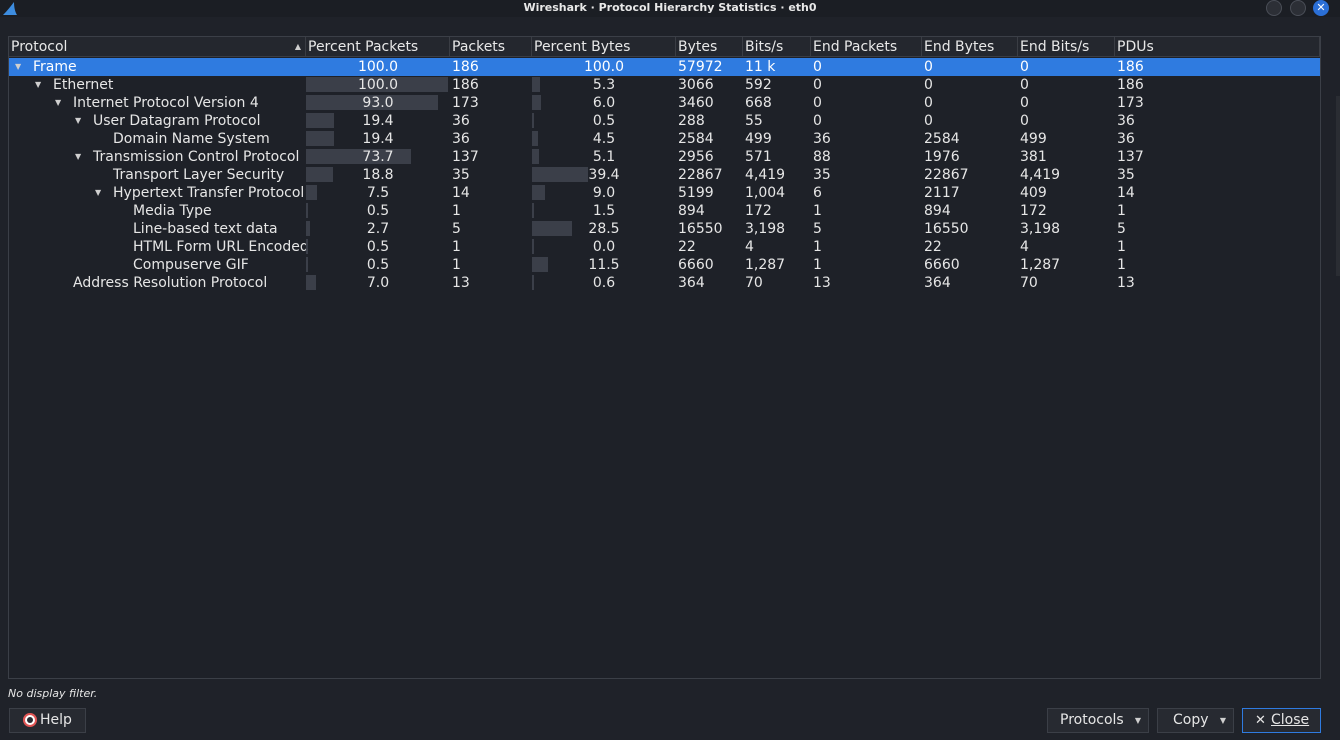 The height and width of the screenshot is (740, 1340). Describe the element at coordinates (758, 139) in the screenshot. I see `bits-per-second-cell: 499` at that location.